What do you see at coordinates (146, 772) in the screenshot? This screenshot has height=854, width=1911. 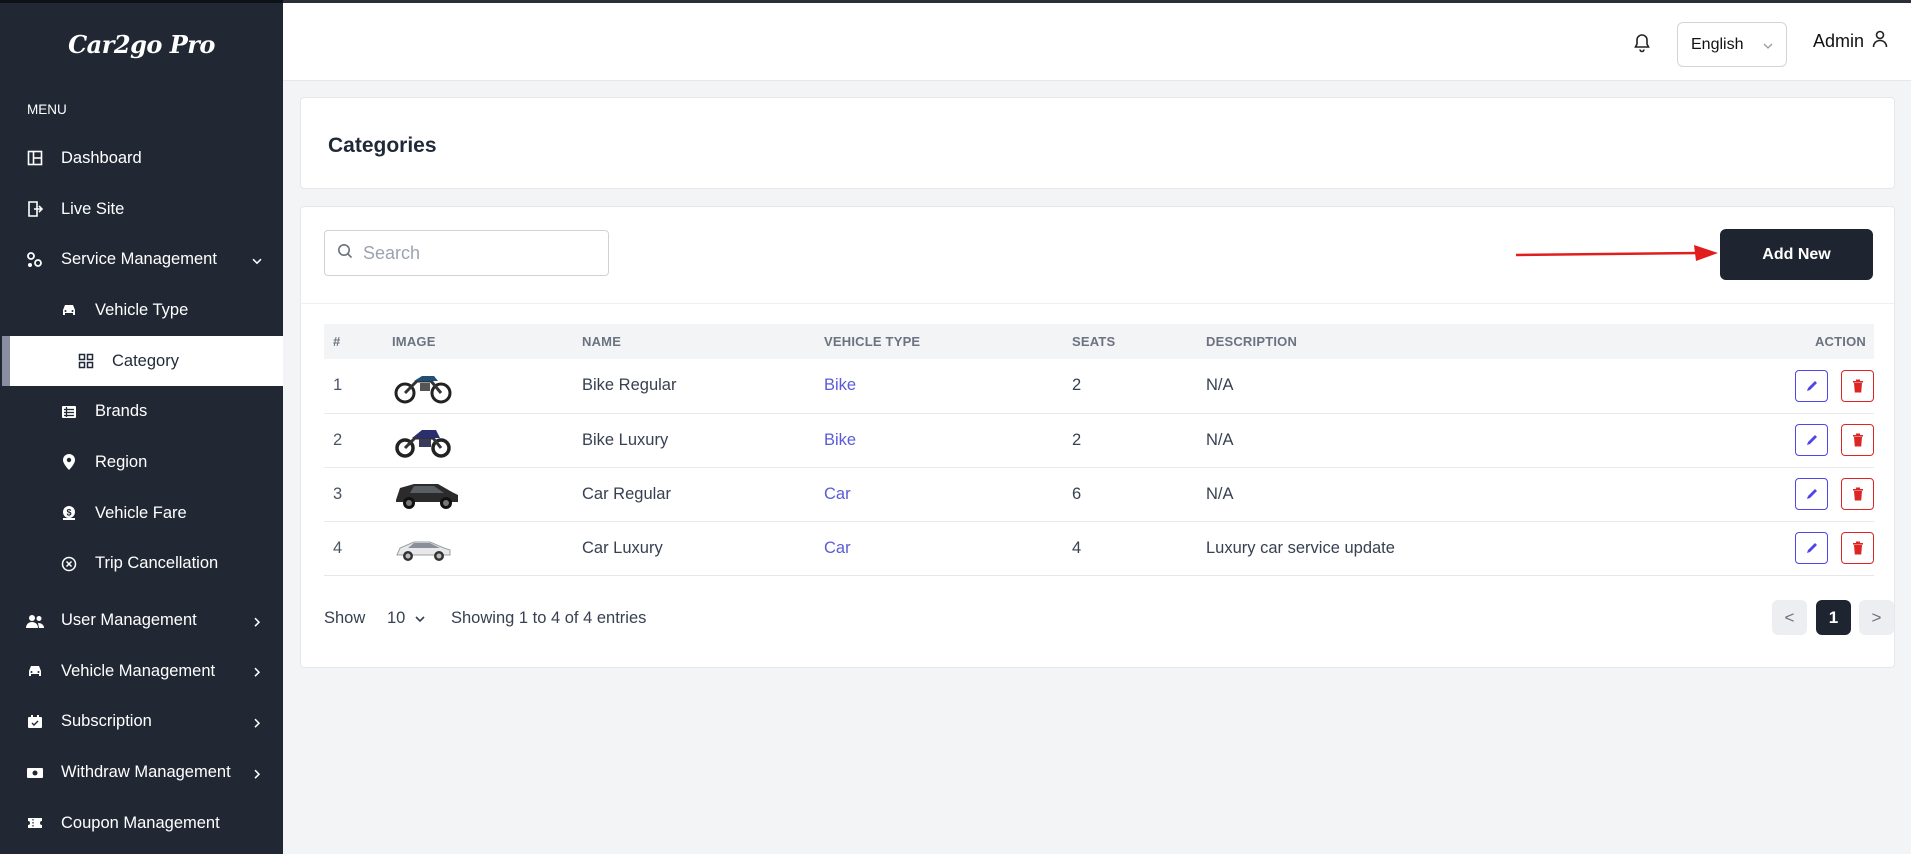 I see `sidebar-item-label: Withdraw Management` at bounding box center [146, 772].